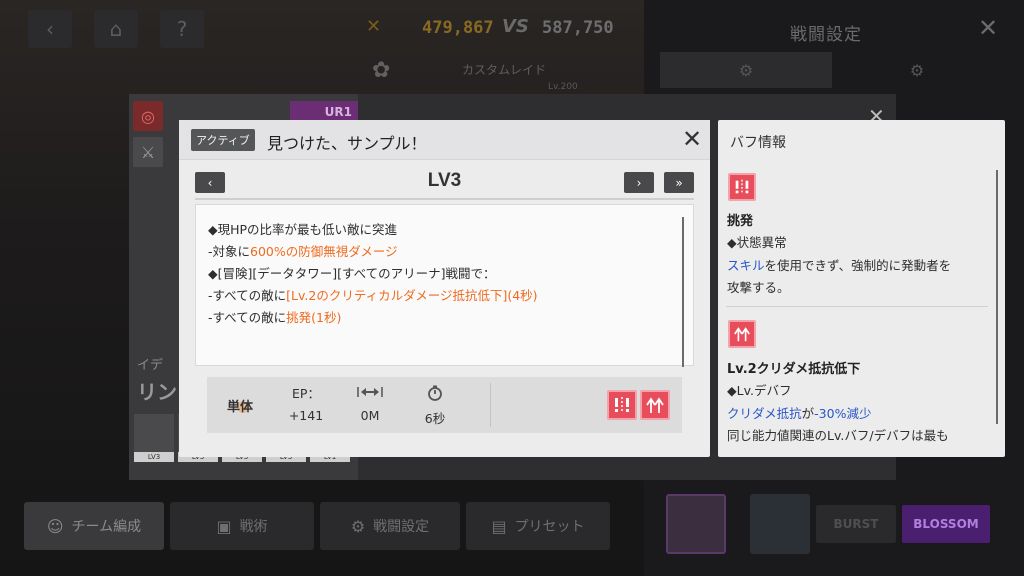 This screenshot has height=576, width=1024. What do you see at coordinates (444, 199) in the screenshot?
I see `level-divider` at bounding box center [444, 199].